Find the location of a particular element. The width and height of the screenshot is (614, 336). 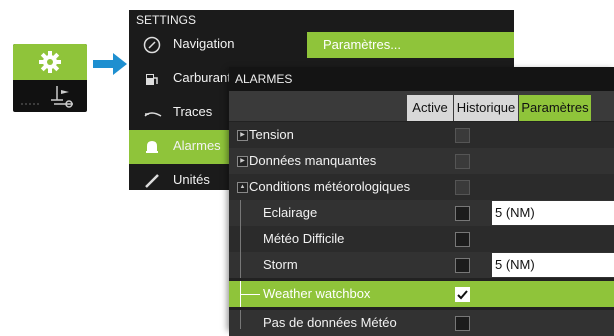

tab-parameters: Paramètres is located at coordinates (555, 108).